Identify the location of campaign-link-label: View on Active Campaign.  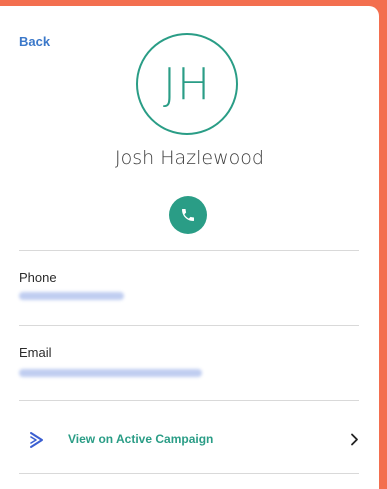
(141, 439).